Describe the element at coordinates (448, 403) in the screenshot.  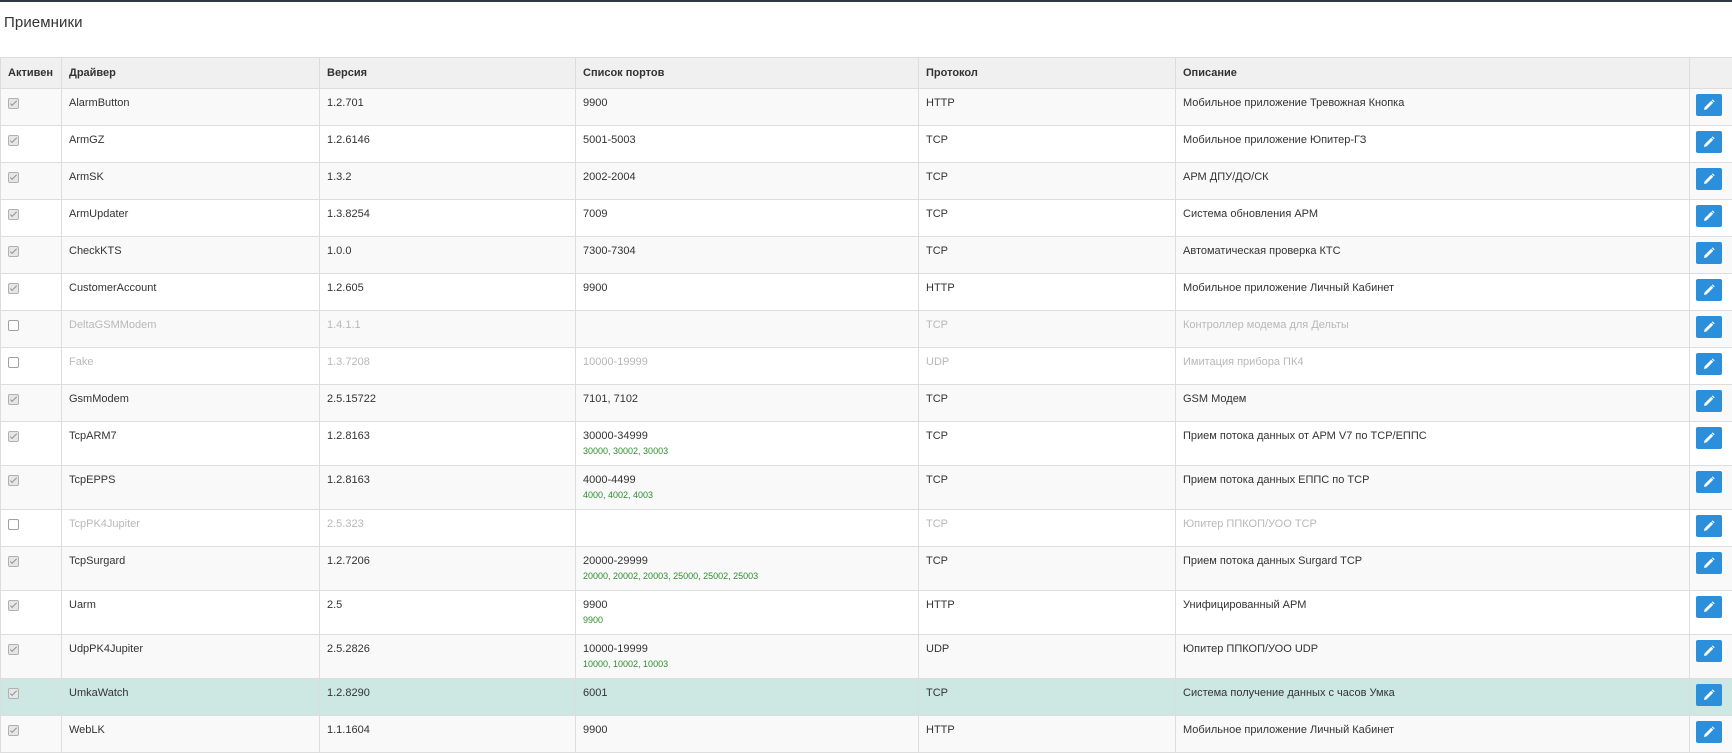
I see `version-cell: 2.5.15722` at that location.